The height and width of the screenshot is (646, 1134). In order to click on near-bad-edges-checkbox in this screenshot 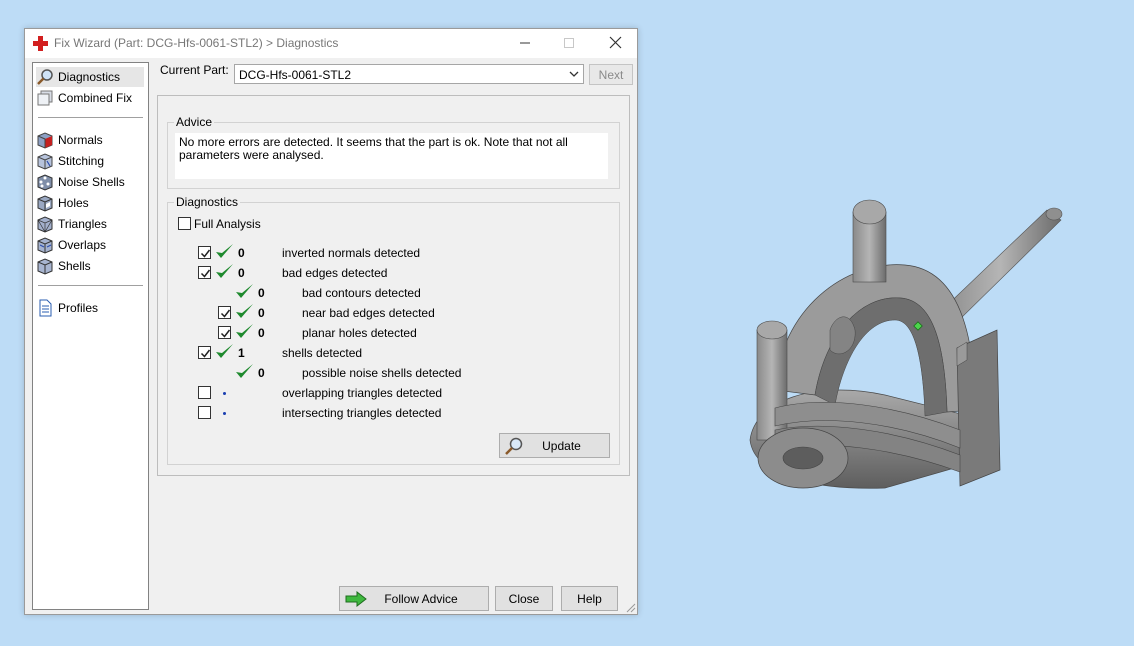, I will do `click(224, 312)`.